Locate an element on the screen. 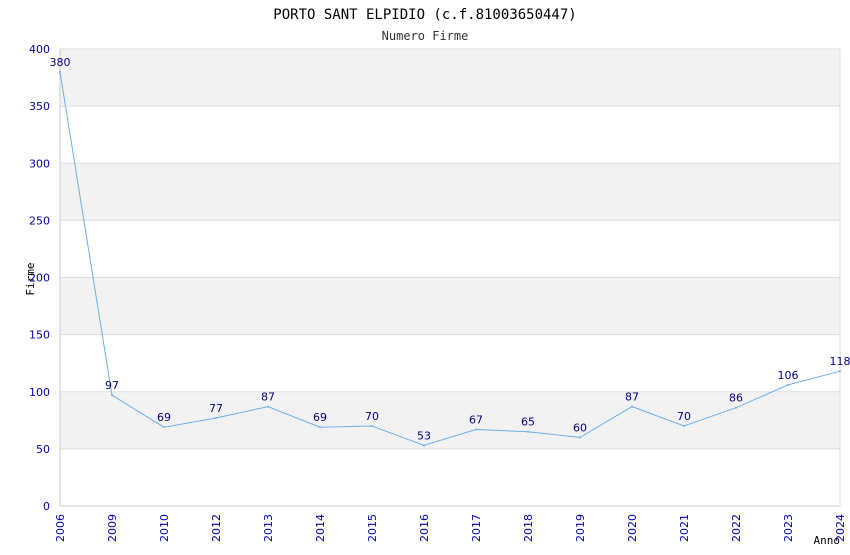 This screenshot has height=555, width=850. y-tick-label: 400 is located at coordinates (39, 49).